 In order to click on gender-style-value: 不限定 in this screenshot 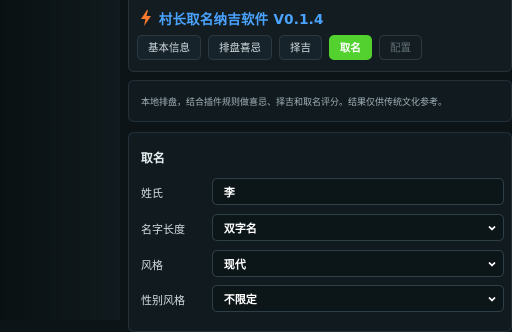, I will do `click(240, 299)`.